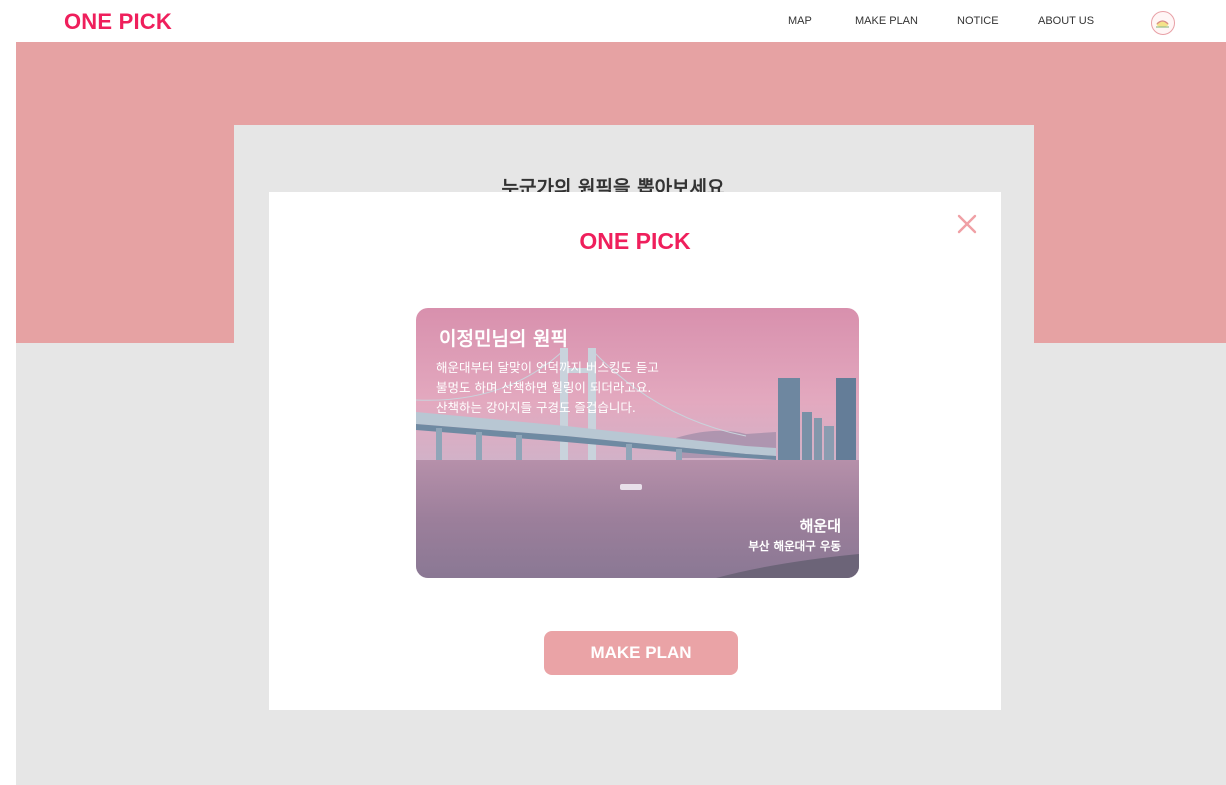 This screenshot has height=785, width=1226. Describe the element at coordinates (547, 367) in the screenshot. I see `card-description-line: 해운대부터 달맞이 언덕까지 버스킹도 듣고` at that location.